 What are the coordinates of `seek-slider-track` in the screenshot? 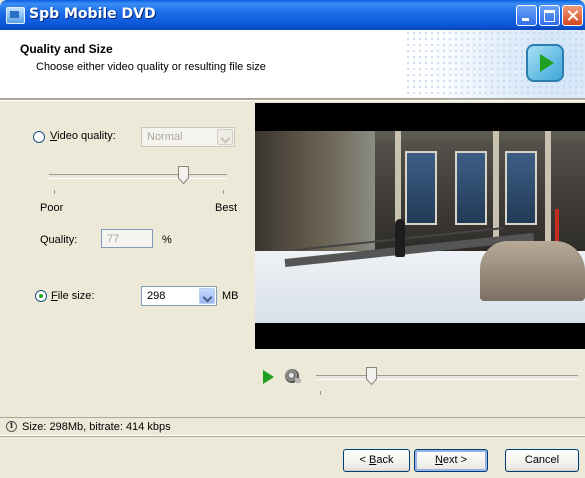 It's located at (447, 377).